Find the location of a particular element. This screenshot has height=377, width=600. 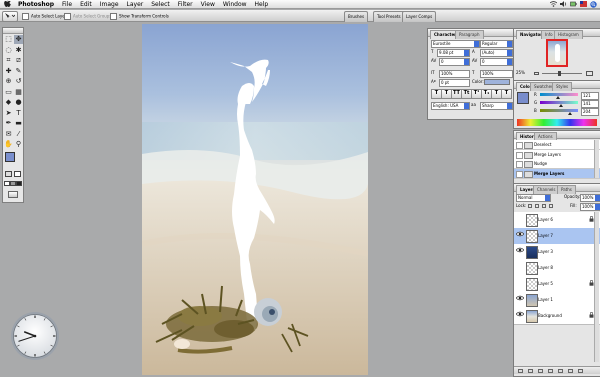

channel-b-value: 204 is located at coordinates (590, 112).